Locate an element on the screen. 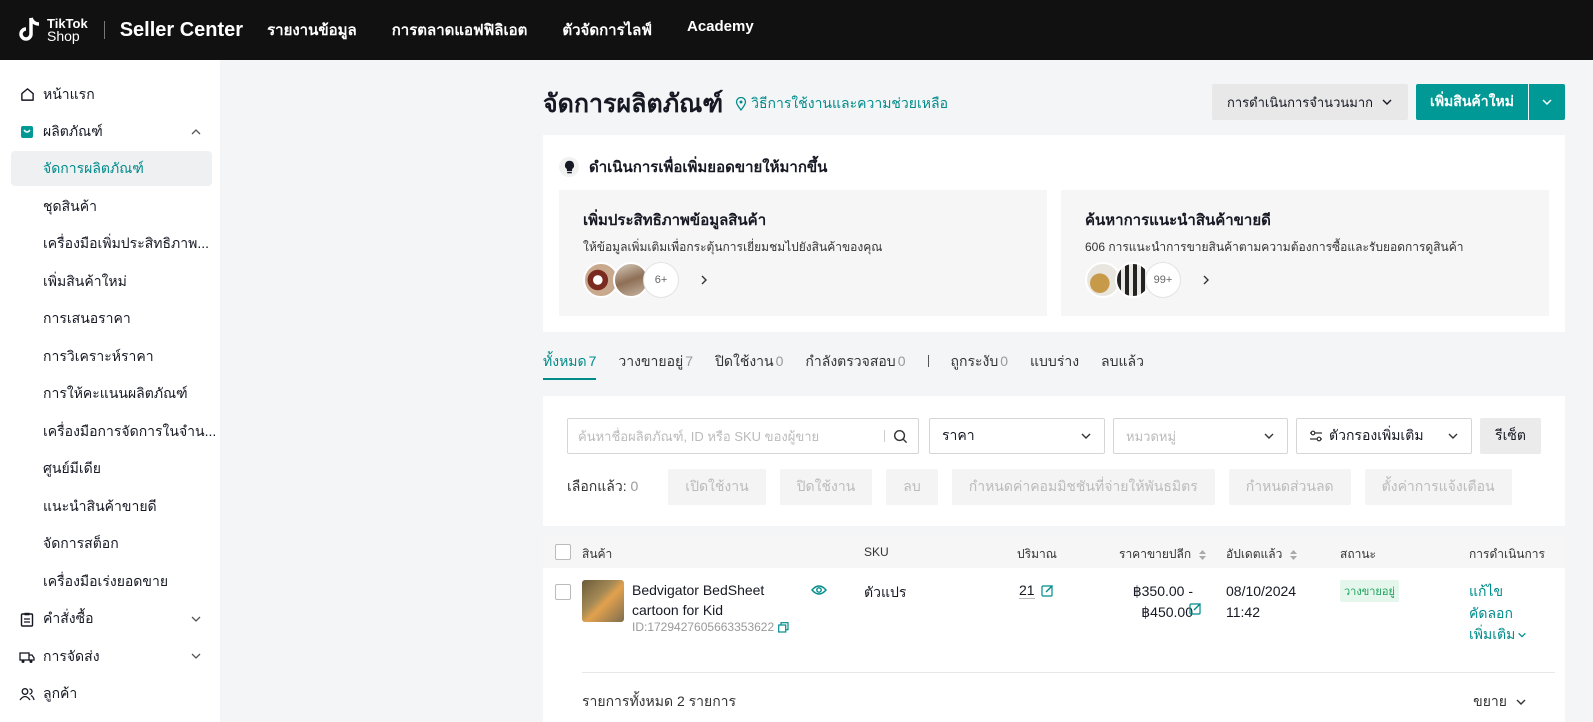 The image size is (1593, 722). quantity-cell: 21 is located at coordinates (1036, 590).